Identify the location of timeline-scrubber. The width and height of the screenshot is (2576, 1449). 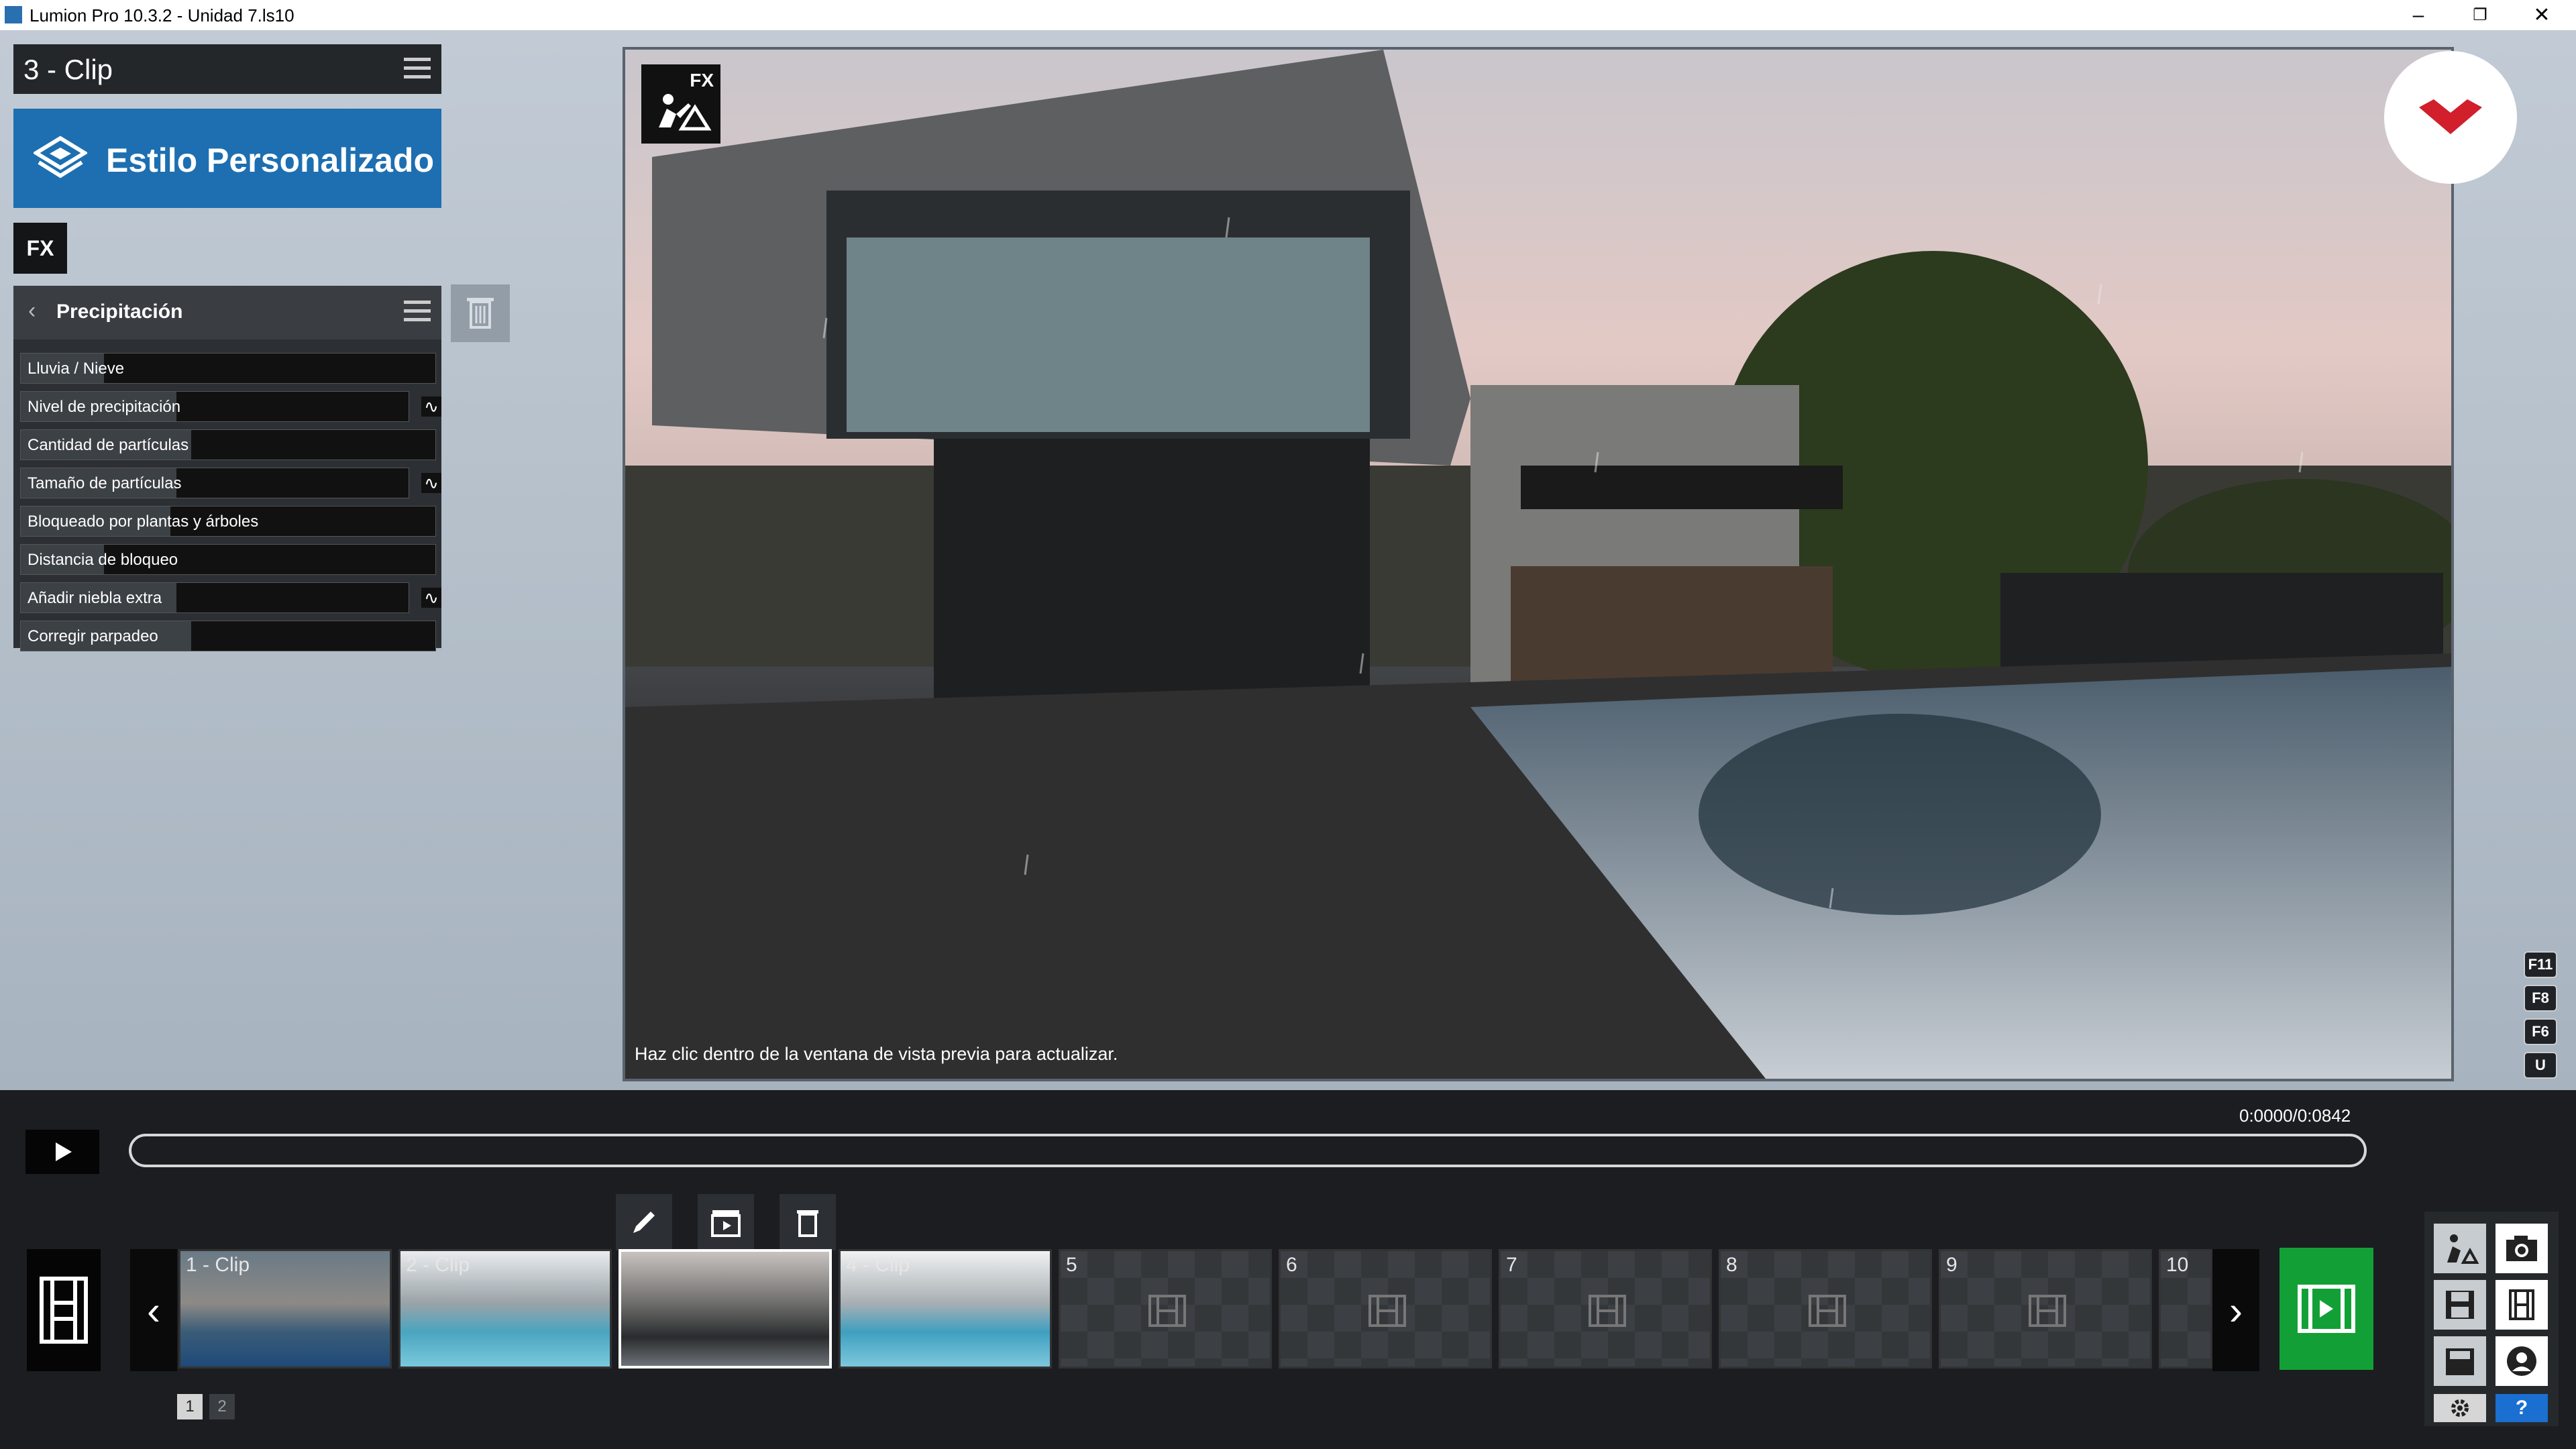
(1248, 1150).